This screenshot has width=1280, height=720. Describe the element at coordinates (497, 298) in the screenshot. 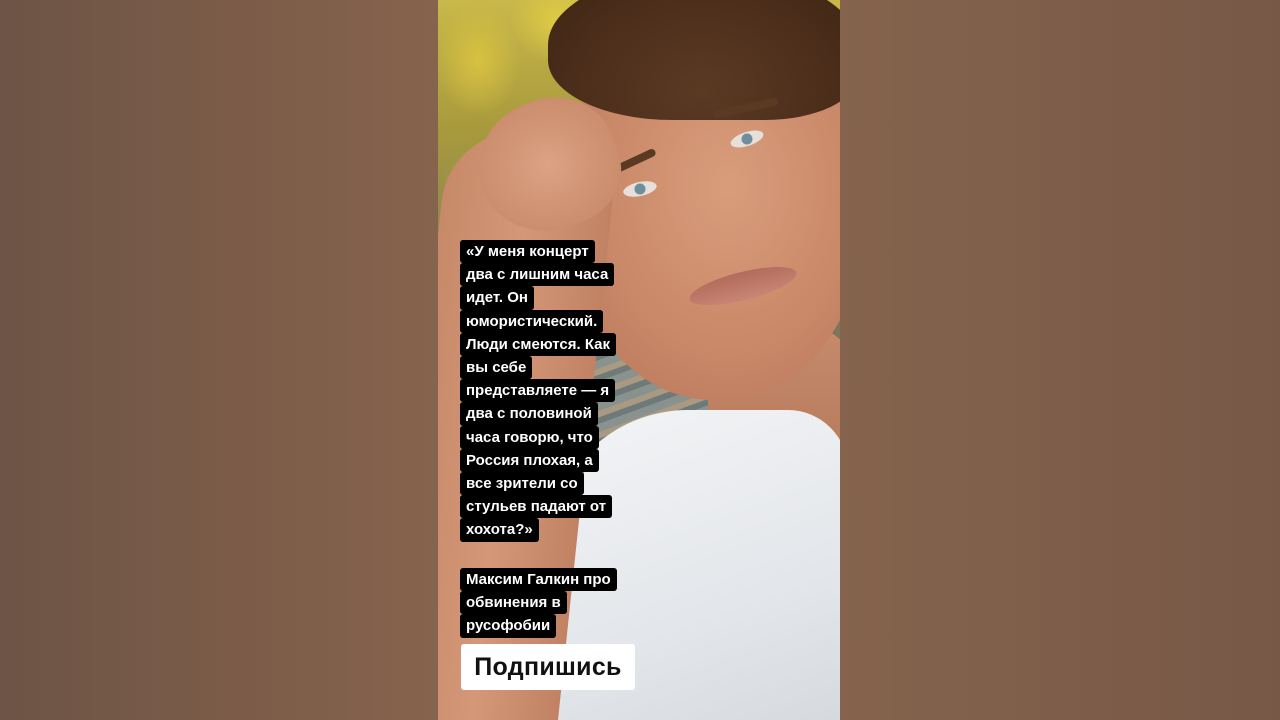

I see `quote-line: идет. Он` at that location.